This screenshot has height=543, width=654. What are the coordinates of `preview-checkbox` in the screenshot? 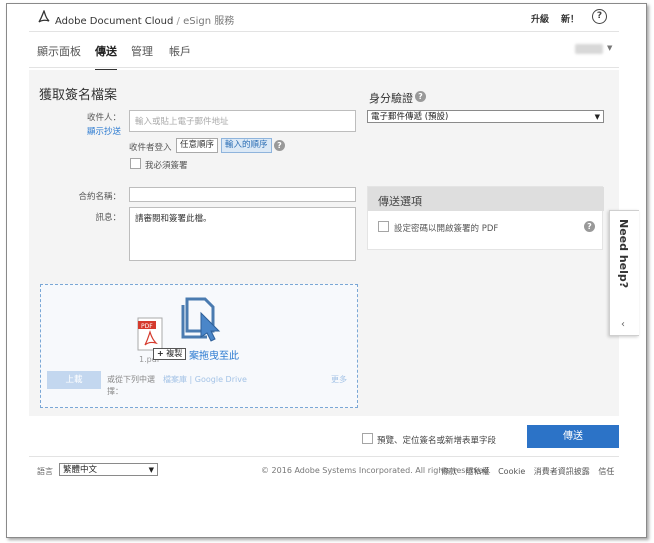 It's located at (367, 438).